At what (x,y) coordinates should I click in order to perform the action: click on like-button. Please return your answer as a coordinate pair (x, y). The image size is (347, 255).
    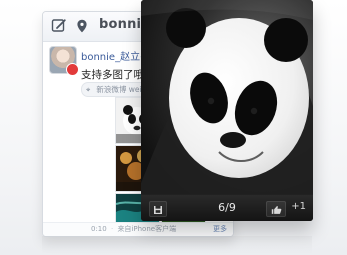
    Looking at the image, I should click on (276, 209).